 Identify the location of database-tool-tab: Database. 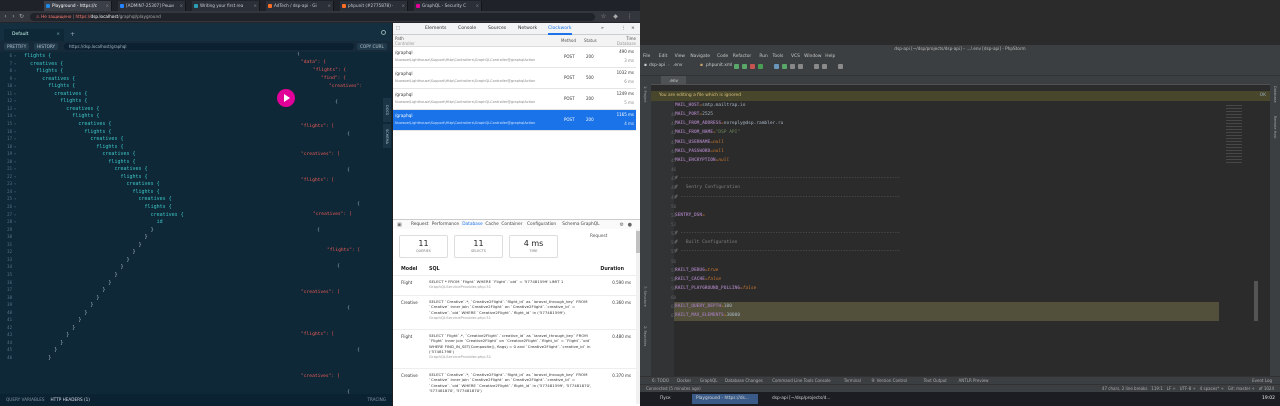
(1275, 94).